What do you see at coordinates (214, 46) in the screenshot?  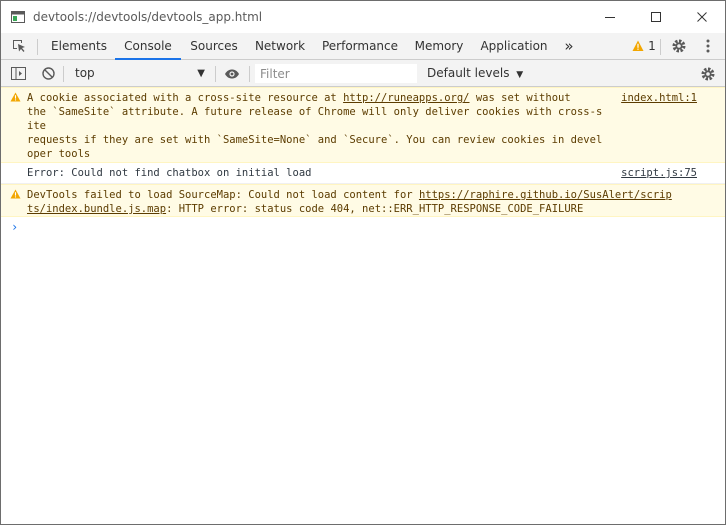 I see `tab-sources: Sources` at bounding box center [214, 46].